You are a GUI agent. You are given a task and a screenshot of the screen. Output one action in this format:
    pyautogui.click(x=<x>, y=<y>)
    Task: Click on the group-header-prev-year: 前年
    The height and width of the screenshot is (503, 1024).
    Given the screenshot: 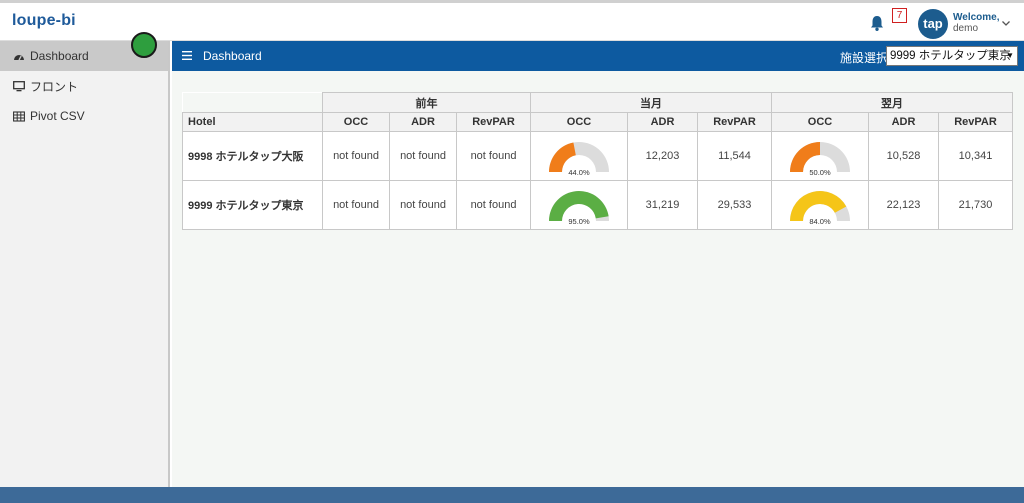 What is the action you would take?
    pyautogui.click(x=426, y=102)
    